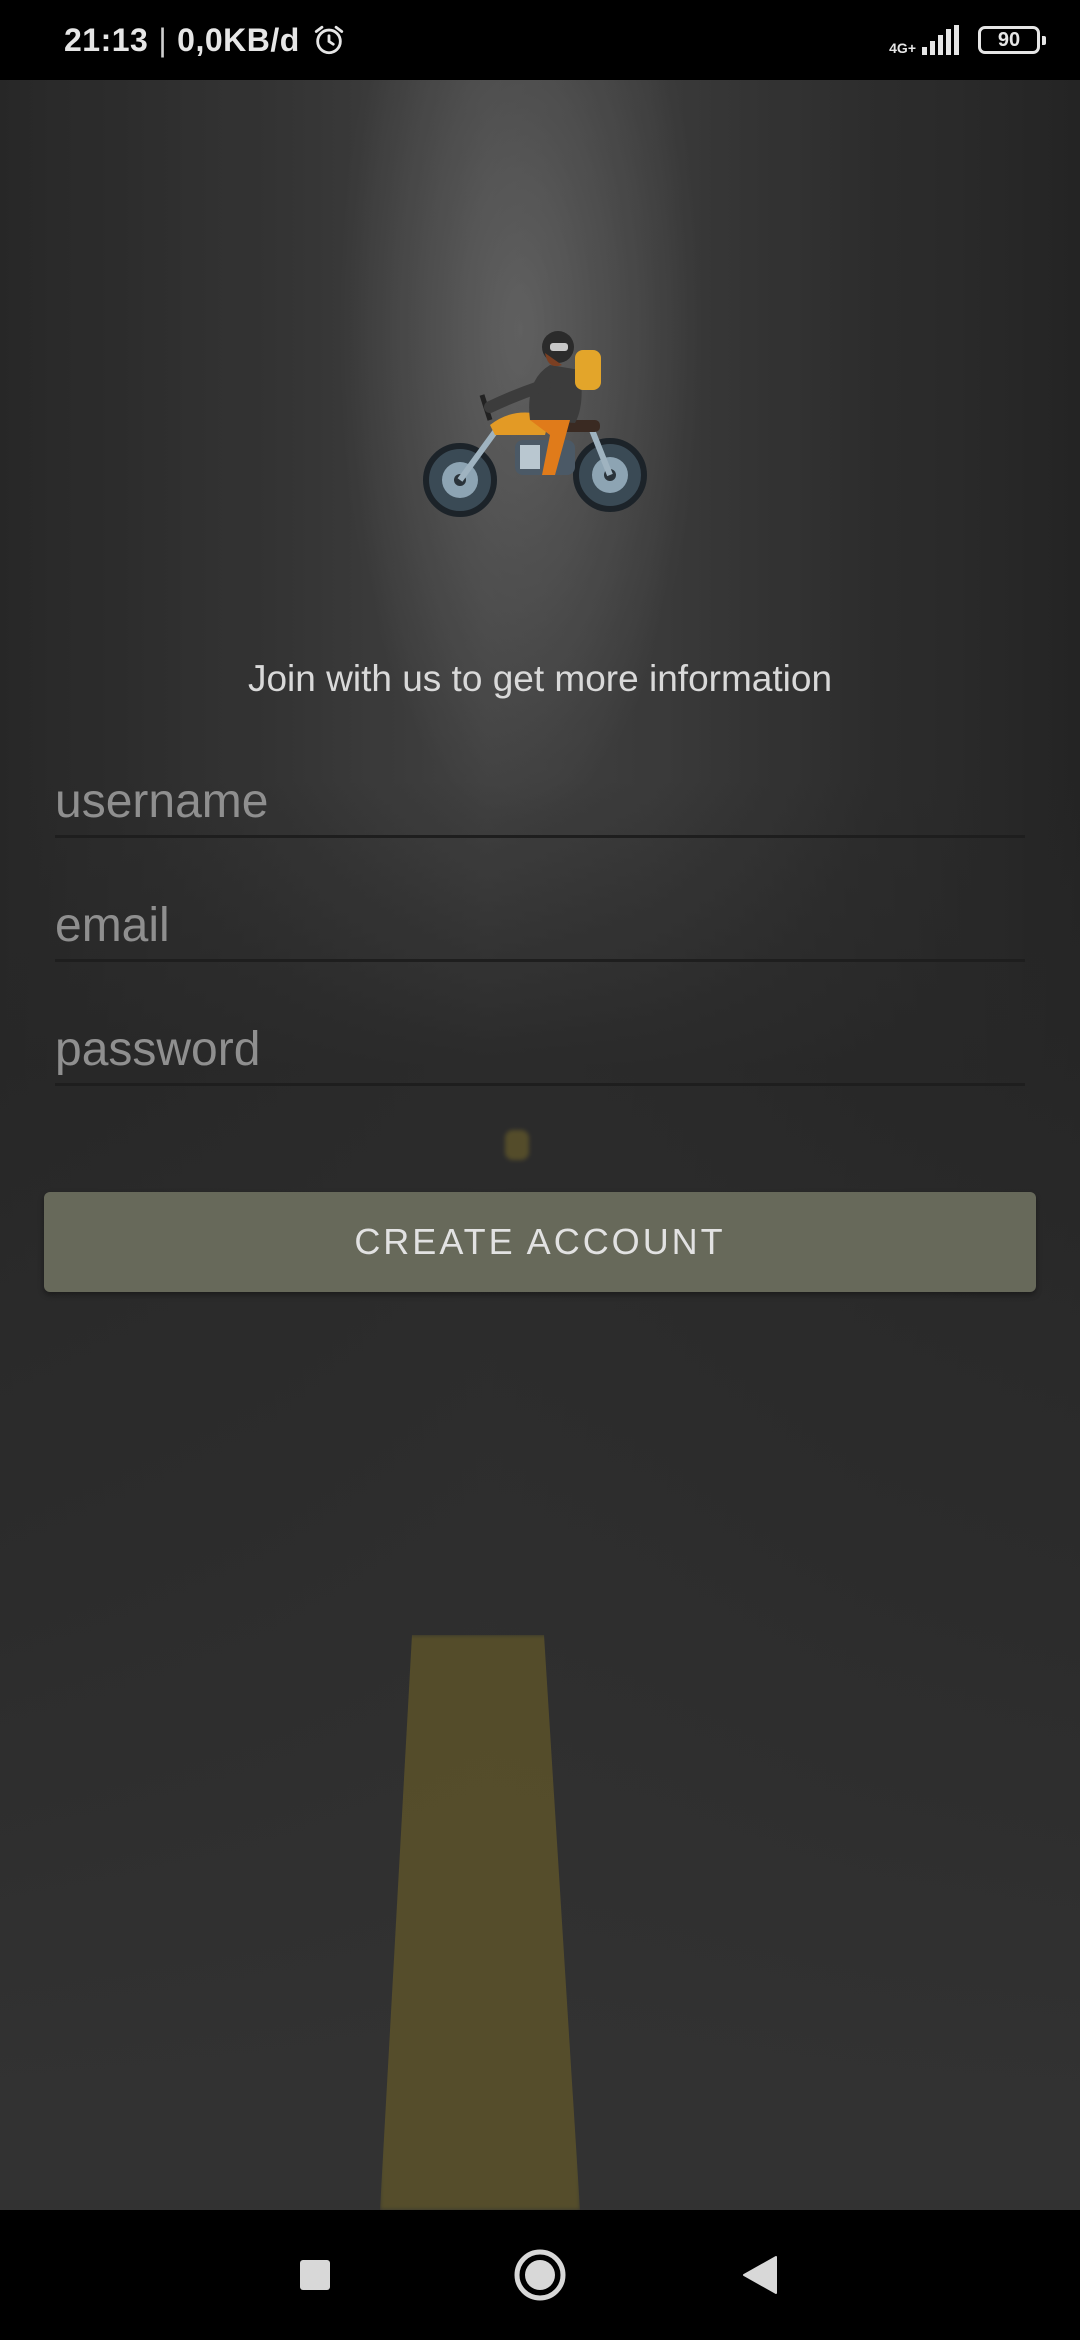  Describe the element at coordinates (940, 40) in the screenshot. I see `signal-bars-icon` at that location.